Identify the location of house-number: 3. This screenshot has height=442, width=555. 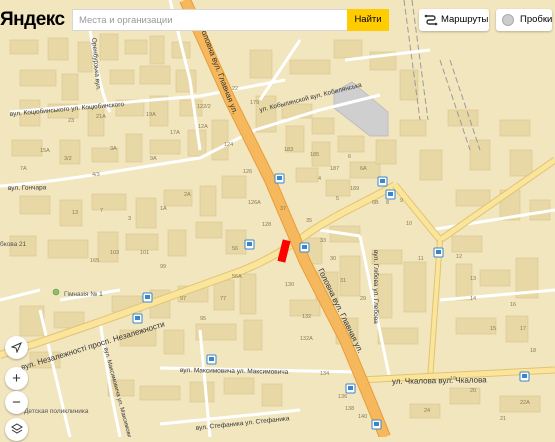
(129, 219).